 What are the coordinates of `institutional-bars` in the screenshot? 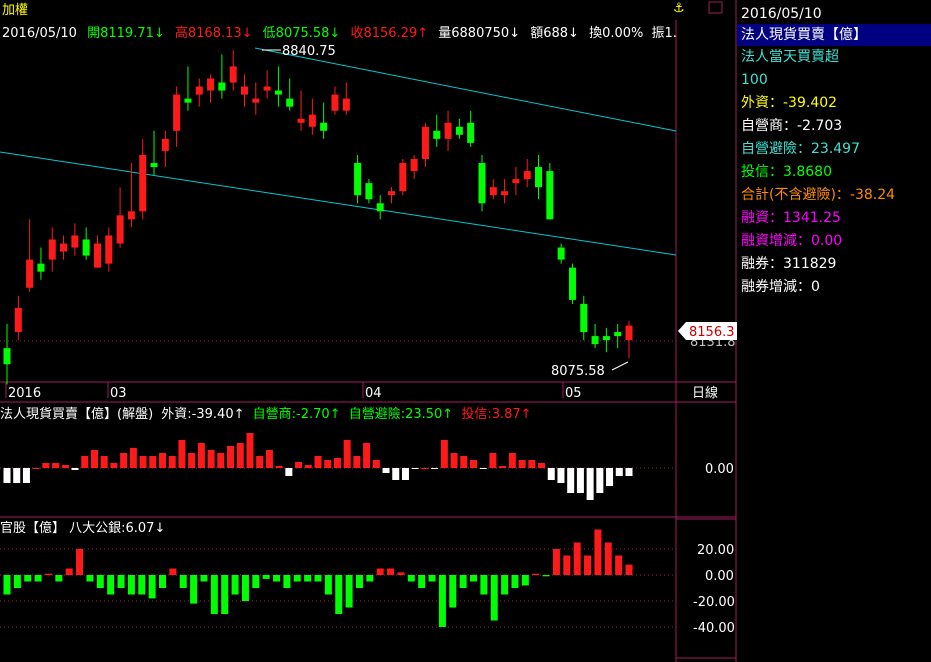 It's located at (318, 466).